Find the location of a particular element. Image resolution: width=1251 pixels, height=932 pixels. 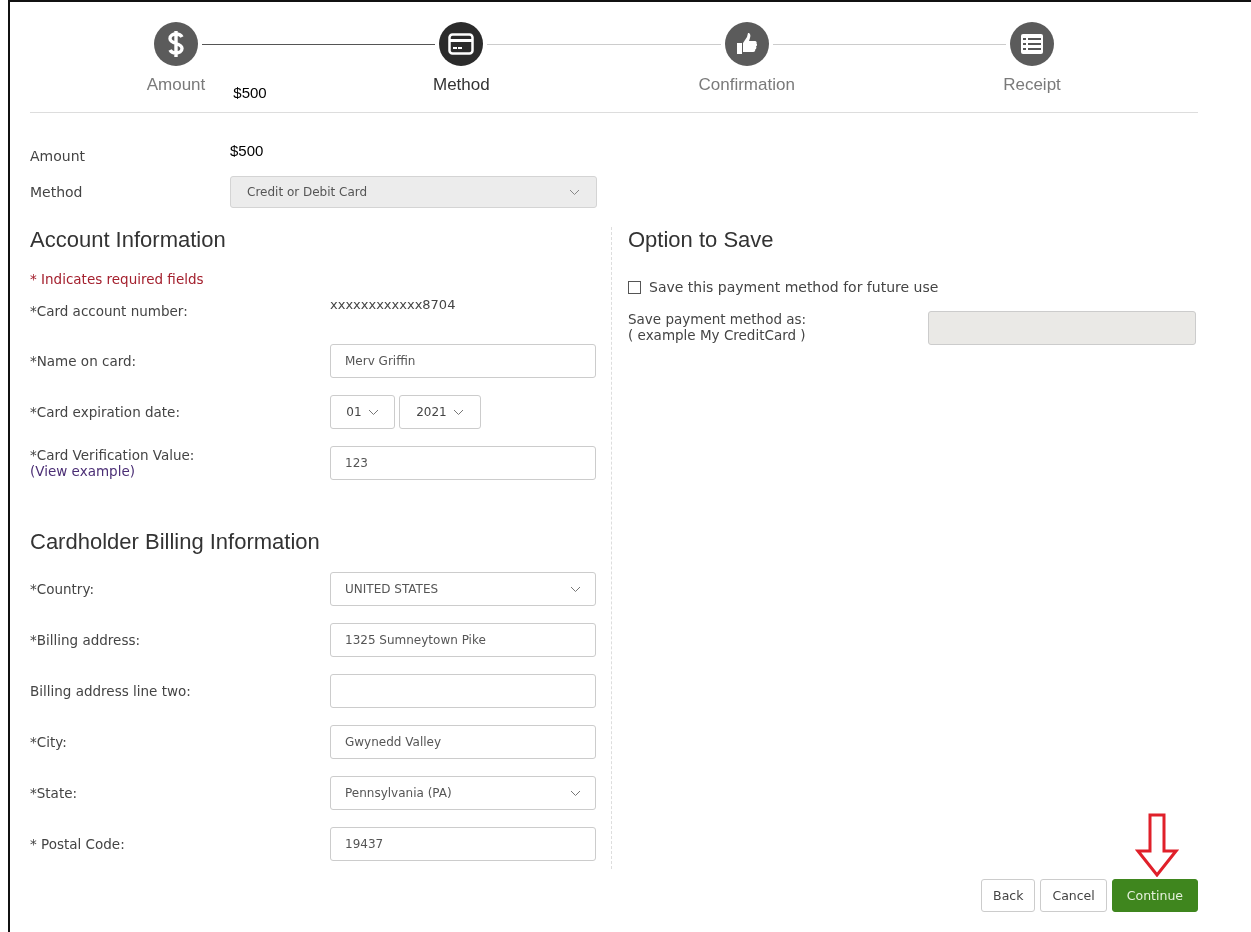

input-field: 123 is located at coordinates (463, 463).